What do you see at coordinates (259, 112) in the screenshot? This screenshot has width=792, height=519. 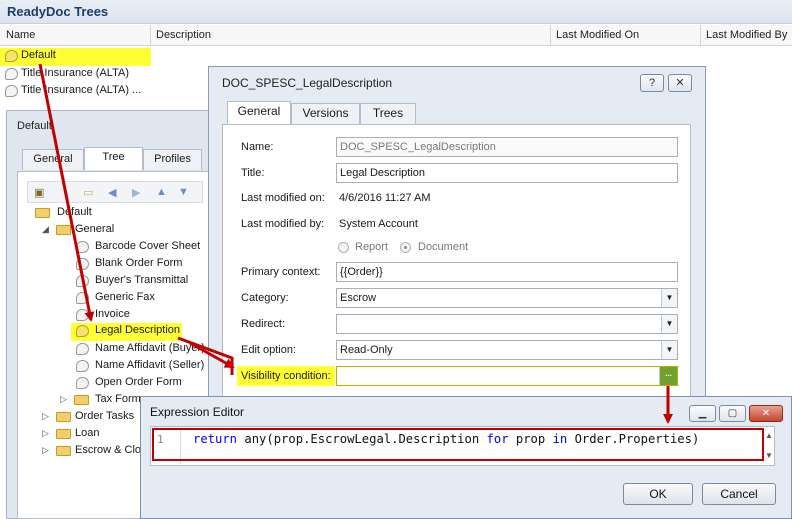 I see `tab-general: General` at bounding box center [259, 112].